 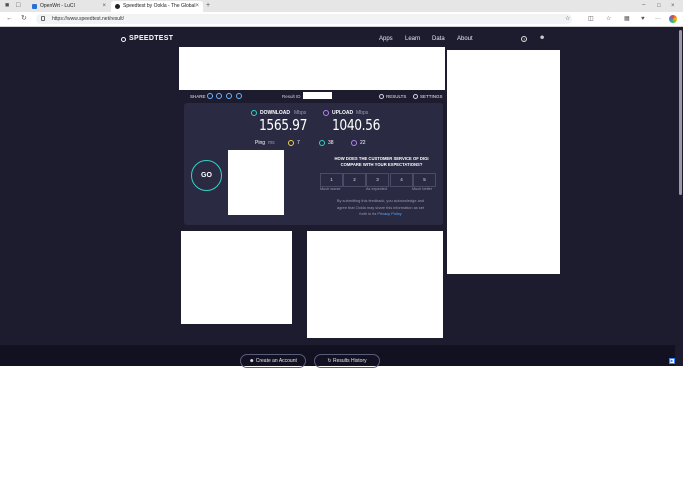 I want to click on openwrt-favicon-icon, so click(x=34, y=6).